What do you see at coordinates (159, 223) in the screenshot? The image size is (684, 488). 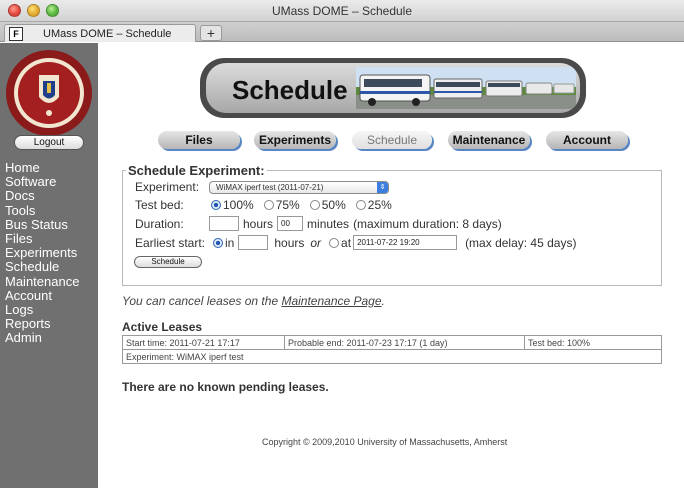 I see `duration-label: Duration:` at bounding box center [159, 223].